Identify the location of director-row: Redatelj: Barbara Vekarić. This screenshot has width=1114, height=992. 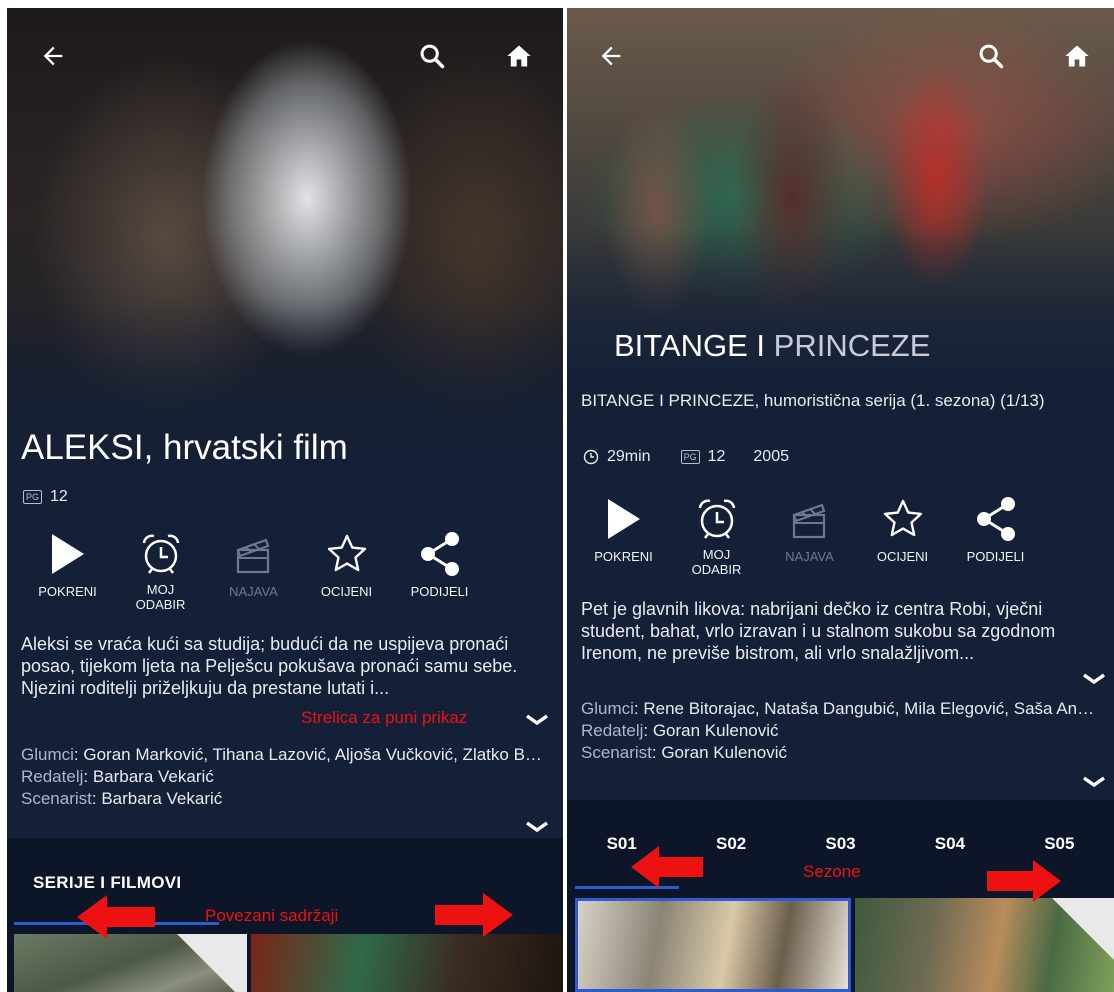
(117, 776).